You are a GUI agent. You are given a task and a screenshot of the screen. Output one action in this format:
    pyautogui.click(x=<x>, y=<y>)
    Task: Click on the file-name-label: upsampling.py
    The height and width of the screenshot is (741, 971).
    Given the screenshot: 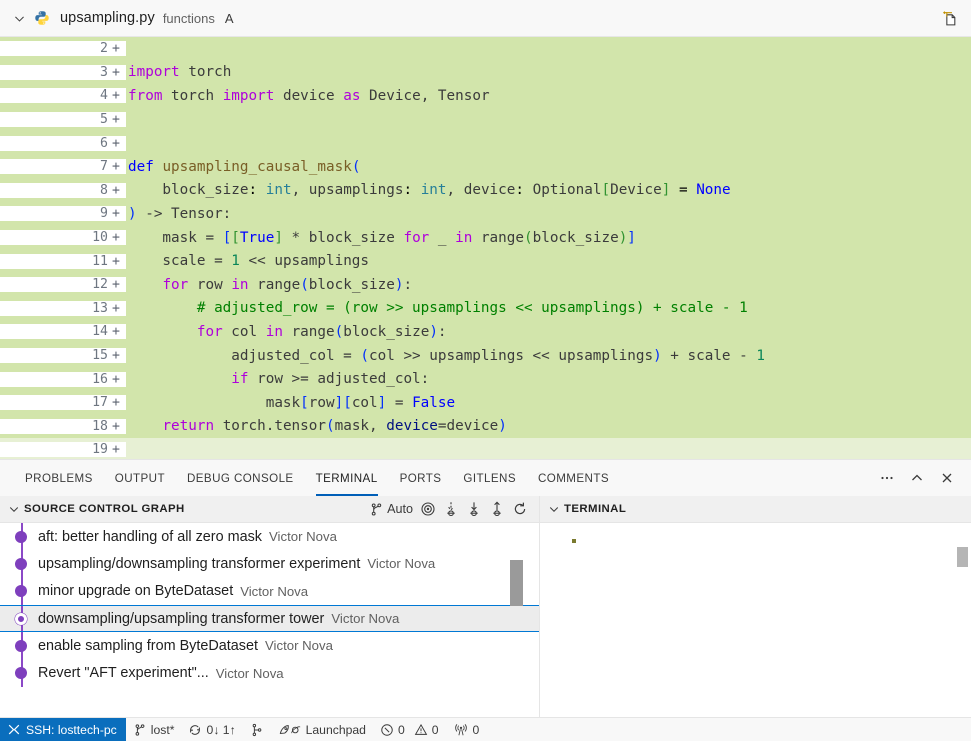 What is the action you would take?
    pyautogui.click(x=107, y=18)
    